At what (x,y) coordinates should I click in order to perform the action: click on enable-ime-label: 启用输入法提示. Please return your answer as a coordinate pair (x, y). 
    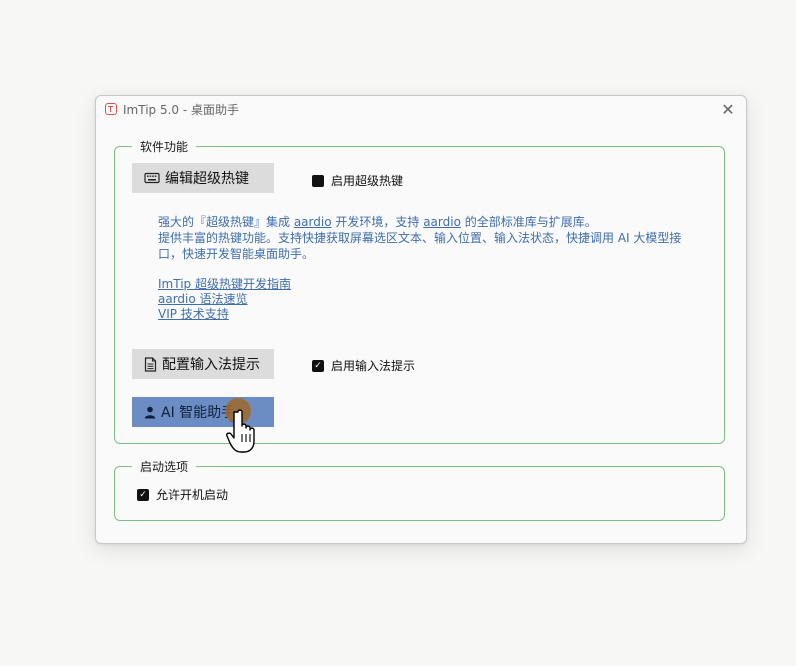
    Looking at the image, I should click on (373, 366).